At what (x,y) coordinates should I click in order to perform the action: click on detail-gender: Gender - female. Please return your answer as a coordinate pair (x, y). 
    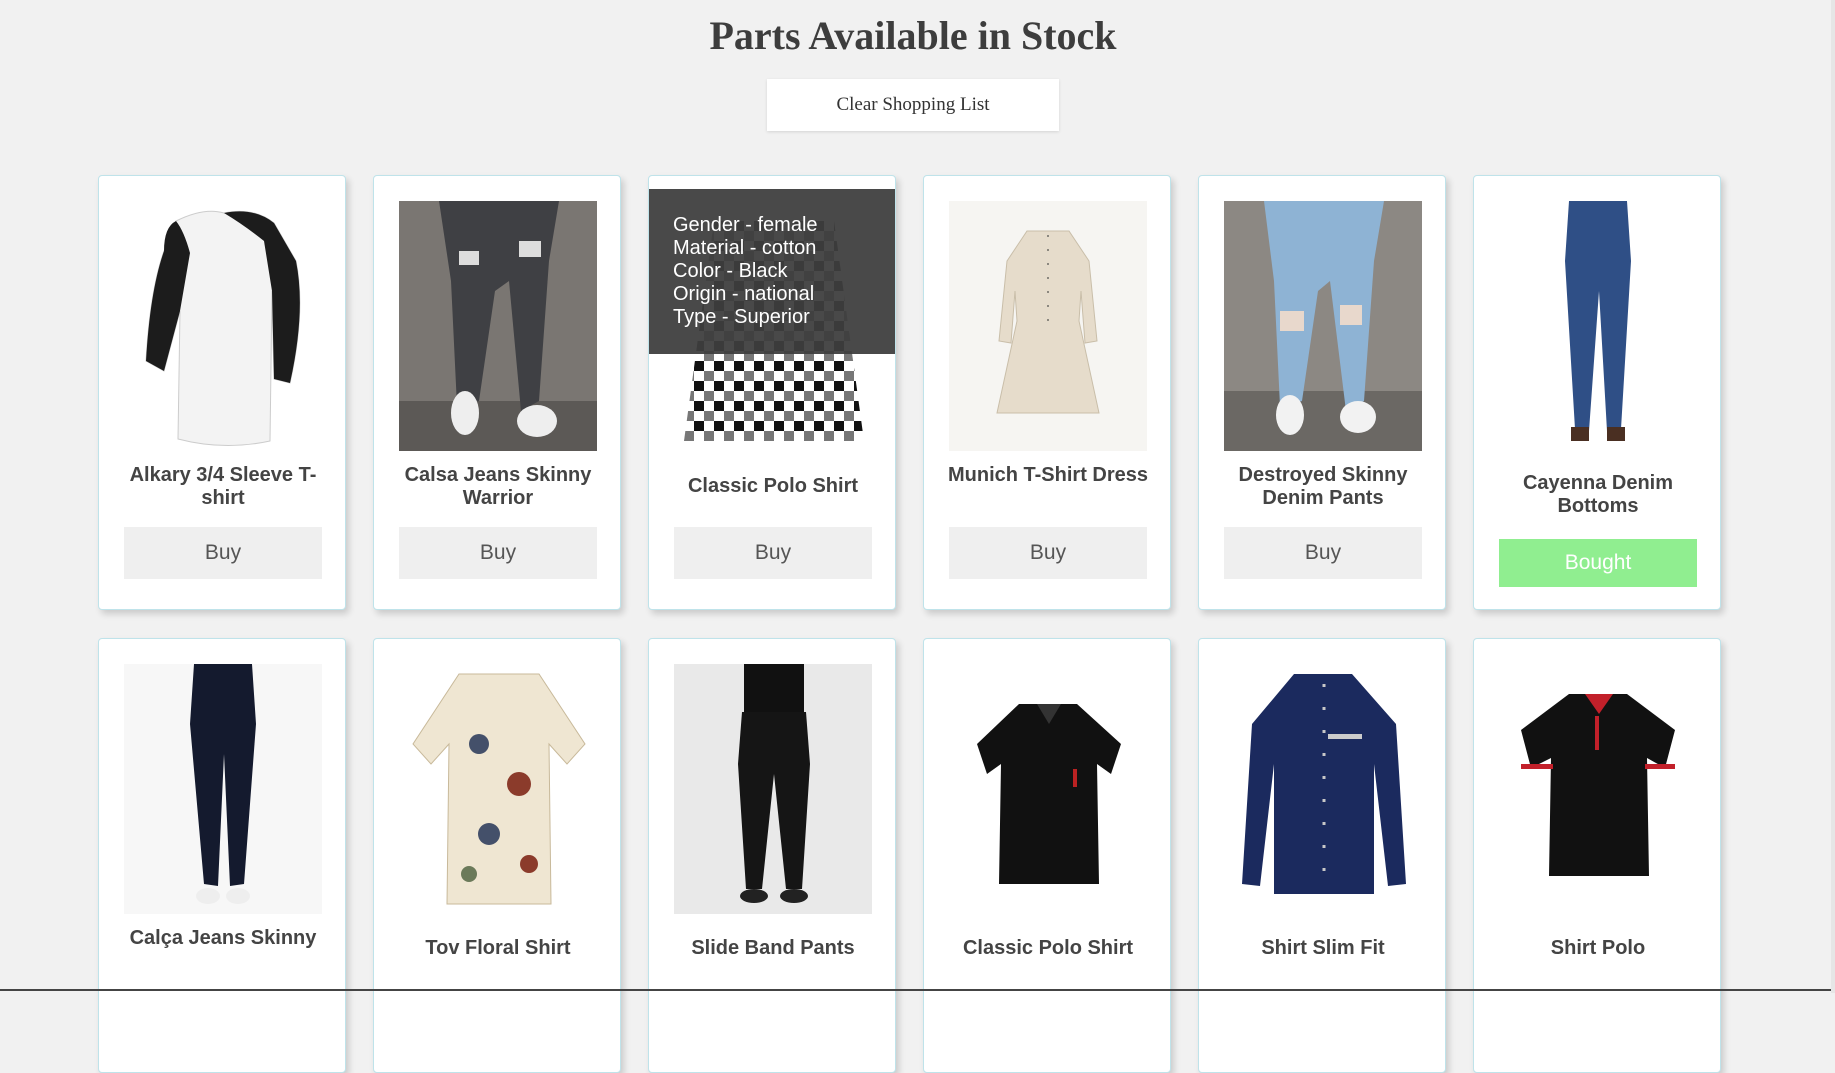
    Looking at the image, I should click on (745, 225).